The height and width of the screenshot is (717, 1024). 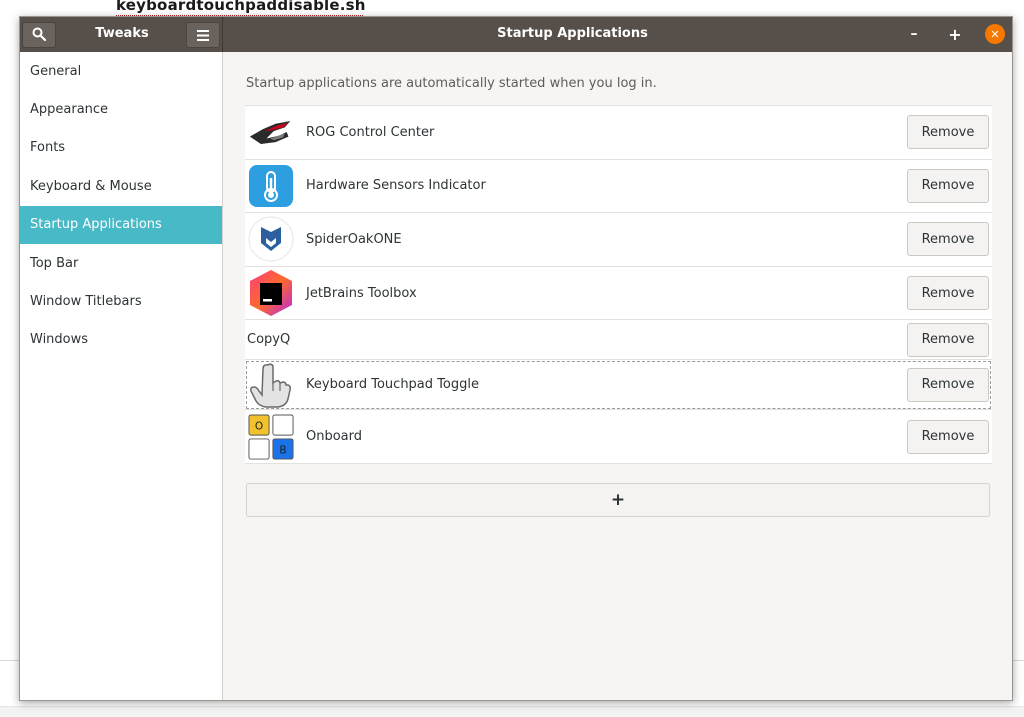 What do you see at coordinates (121, 263) in the screenshot?
I see `sidebar-item-top-bar: Top Bar` at bounding box center [121, 263].